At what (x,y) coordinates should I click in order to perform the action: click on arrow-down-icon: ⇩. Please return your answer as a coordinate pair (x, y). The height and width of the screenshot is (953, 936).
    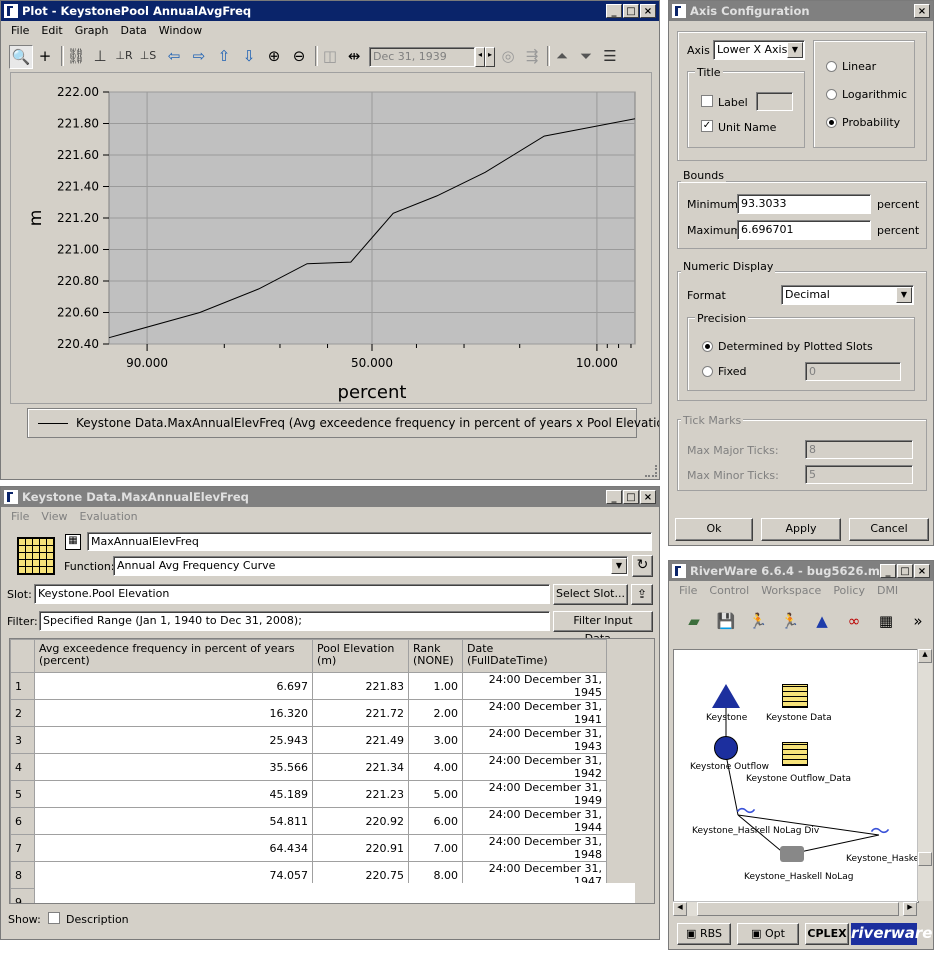
    Looking at the image, I should click on (249, 56).